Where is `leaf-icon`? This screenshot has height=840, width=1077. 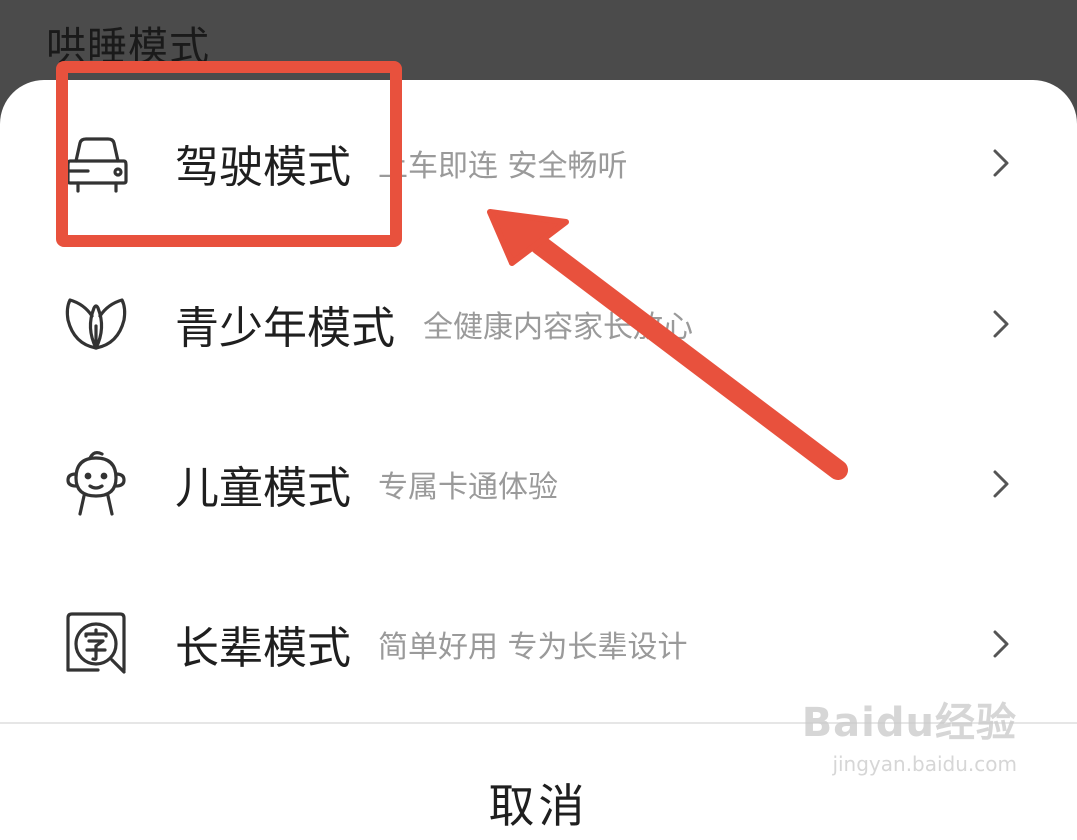
leaf-icon is located at coordinates (96, 324).